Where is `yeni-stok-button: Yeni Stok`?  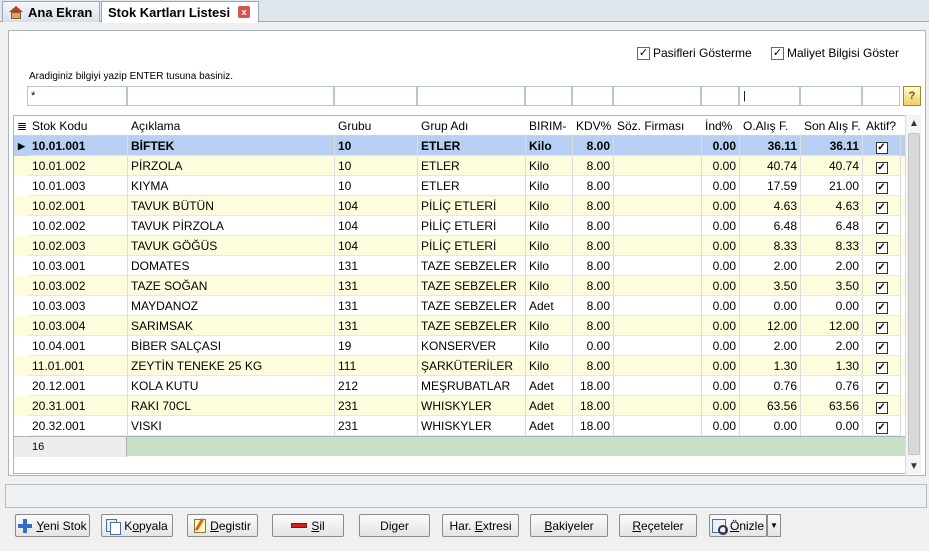 yeni-stok-button: Yeni Stok is located at coordinates (52, 525).